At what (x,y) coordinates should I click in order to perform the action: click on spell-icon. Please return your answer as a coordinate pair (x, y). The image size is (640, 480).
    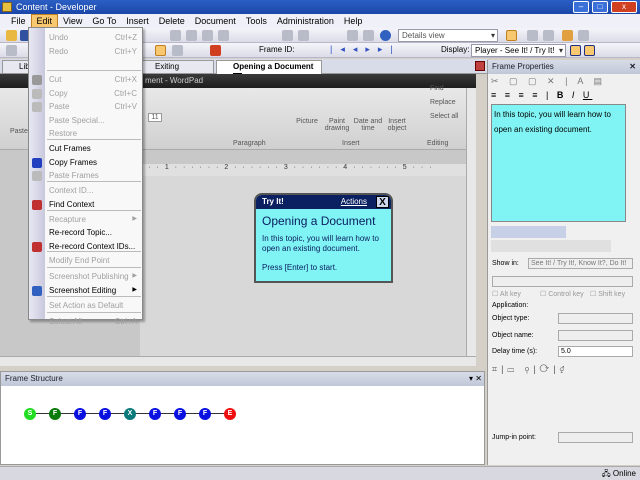
    Looking at the image, I should click on (368, 35).